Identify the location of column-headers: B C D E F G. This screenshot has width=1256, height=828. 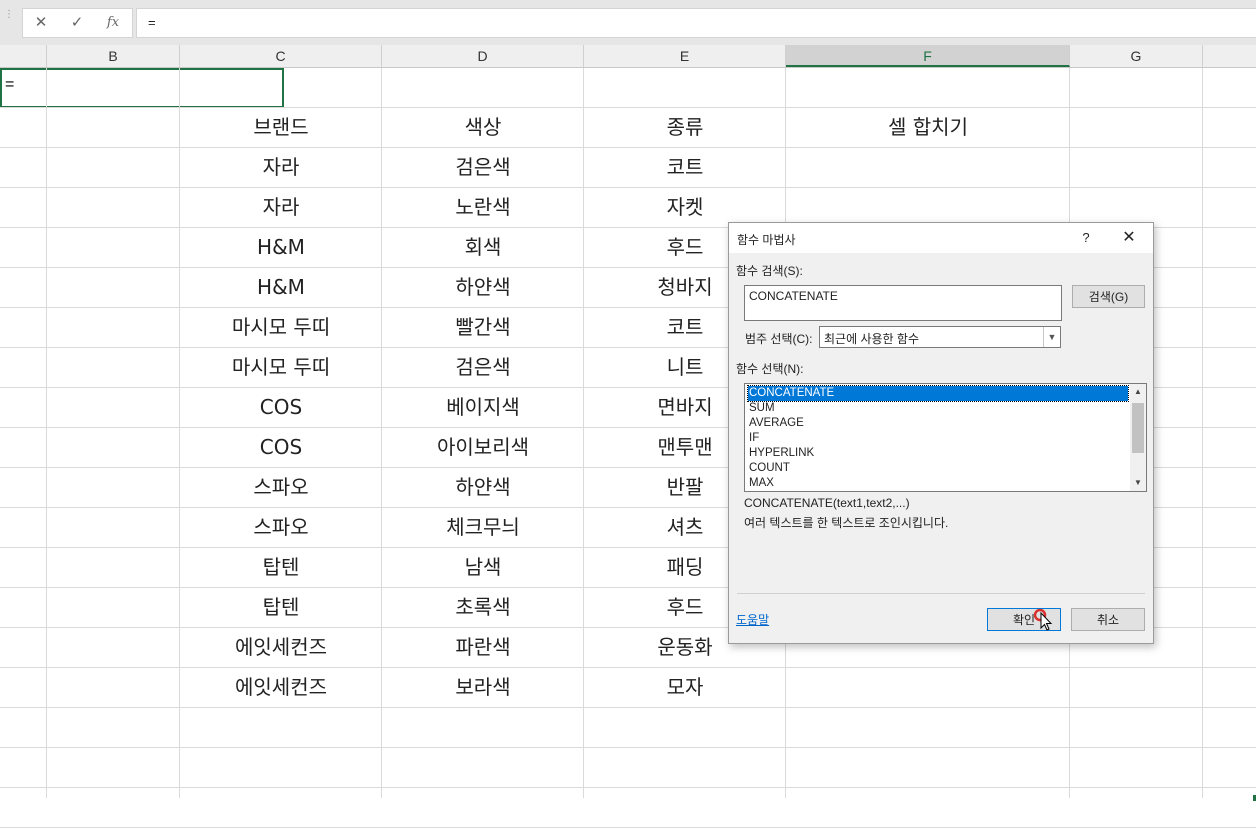
(628, 56).